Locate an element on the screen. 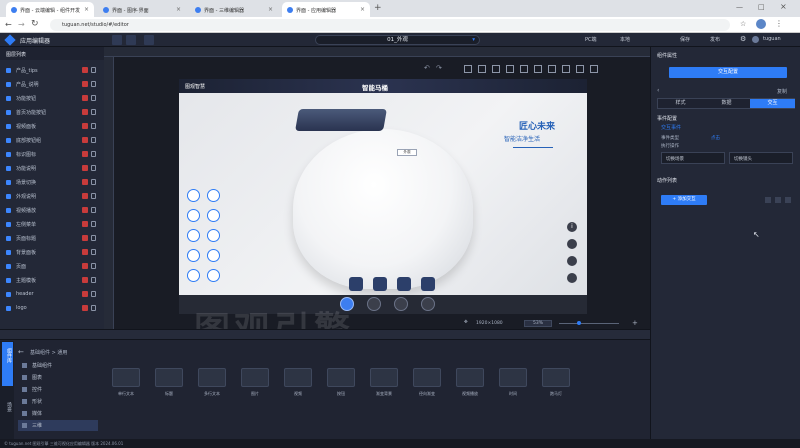  distribute-v-icon is located at coordinates (566, 69).